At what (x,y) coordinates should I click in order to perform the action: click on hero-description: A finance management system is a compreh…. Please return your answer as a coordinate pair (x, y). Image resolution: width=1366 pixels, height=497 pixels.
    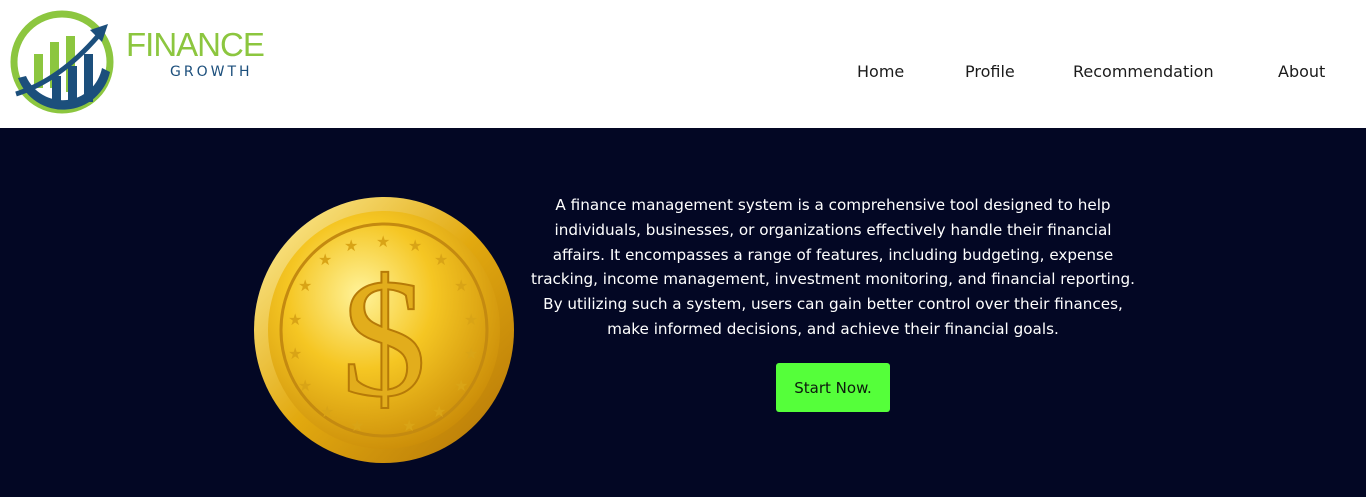
    Looking at the image, I should click on (833, 267).